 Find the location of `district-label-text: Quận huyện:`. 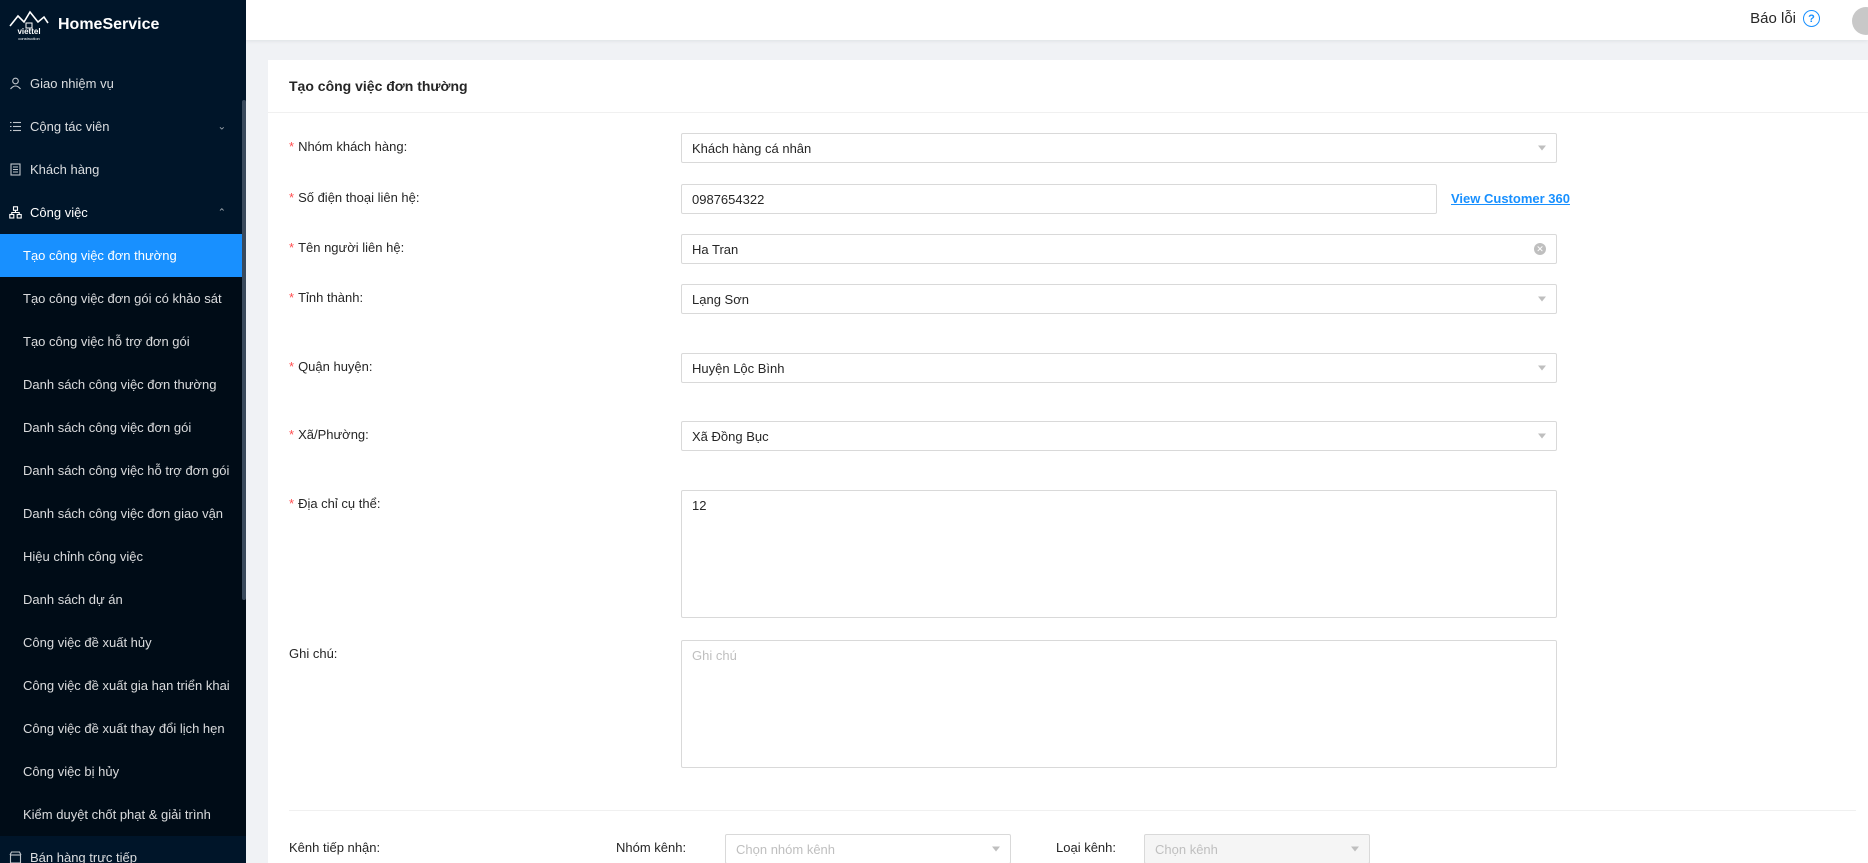

district-label-text: Quận huyện: is located at coordinates (335, 366).